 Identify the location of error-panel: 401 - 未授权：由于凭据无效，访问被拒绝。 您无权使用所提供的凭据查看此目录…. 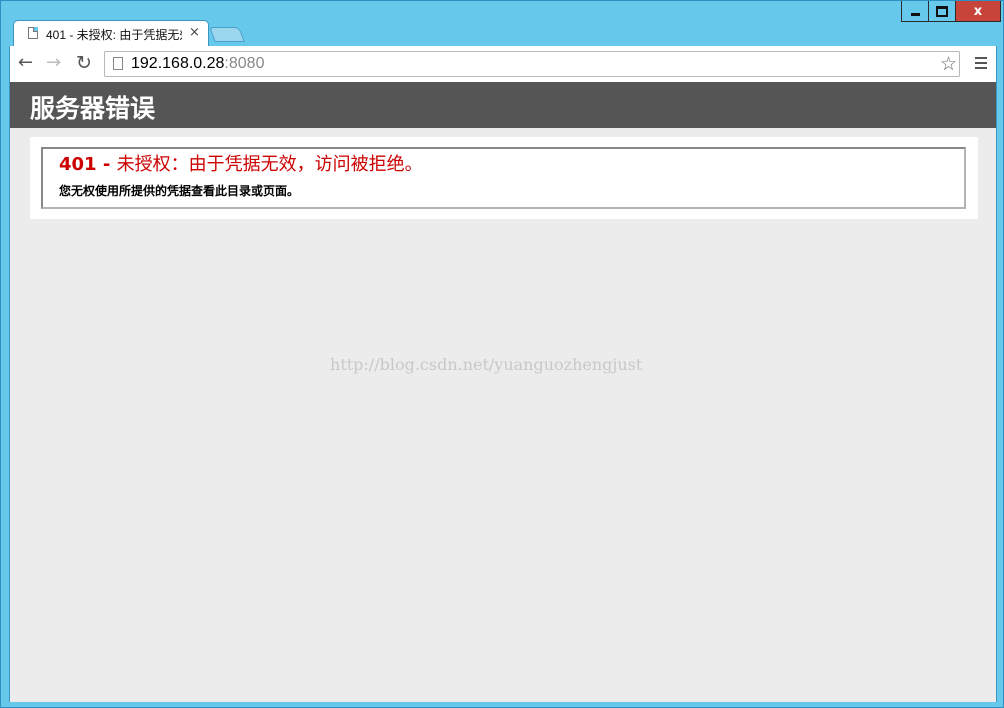
(504, 178).